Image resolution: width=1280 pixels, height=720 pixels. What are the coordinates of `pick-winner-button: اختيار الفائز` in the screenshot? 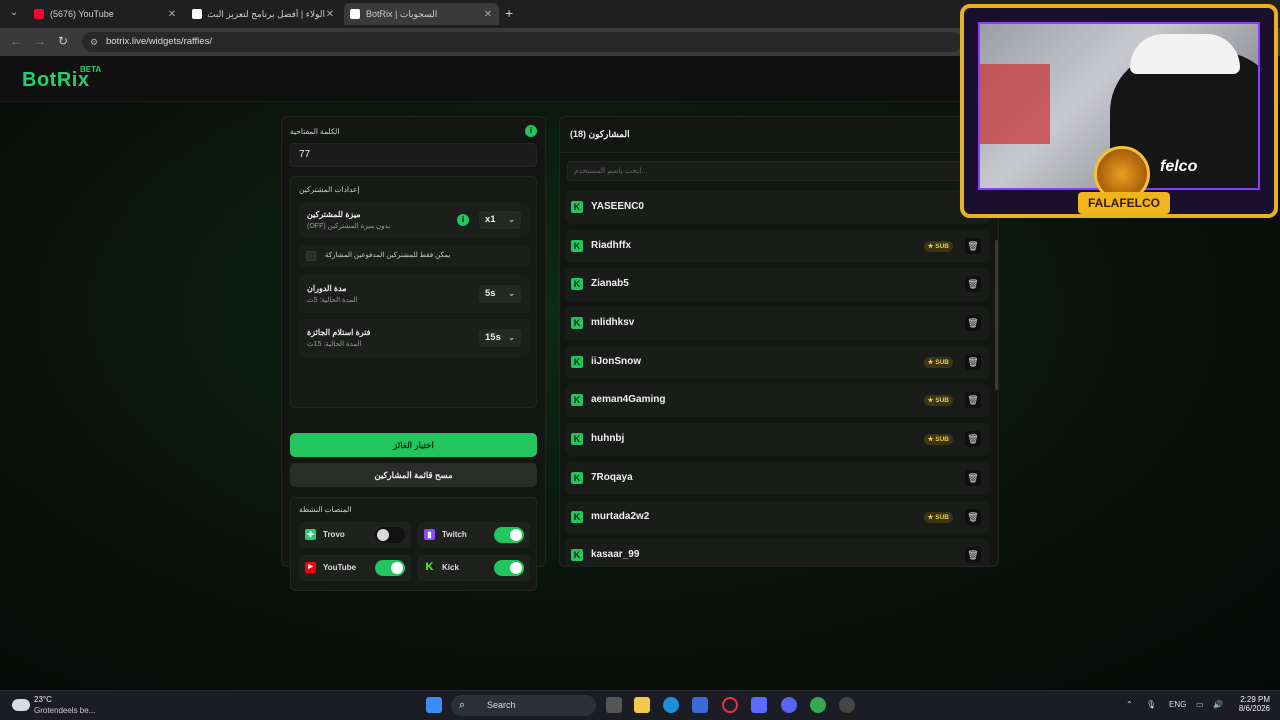 It's located at (413, 445).